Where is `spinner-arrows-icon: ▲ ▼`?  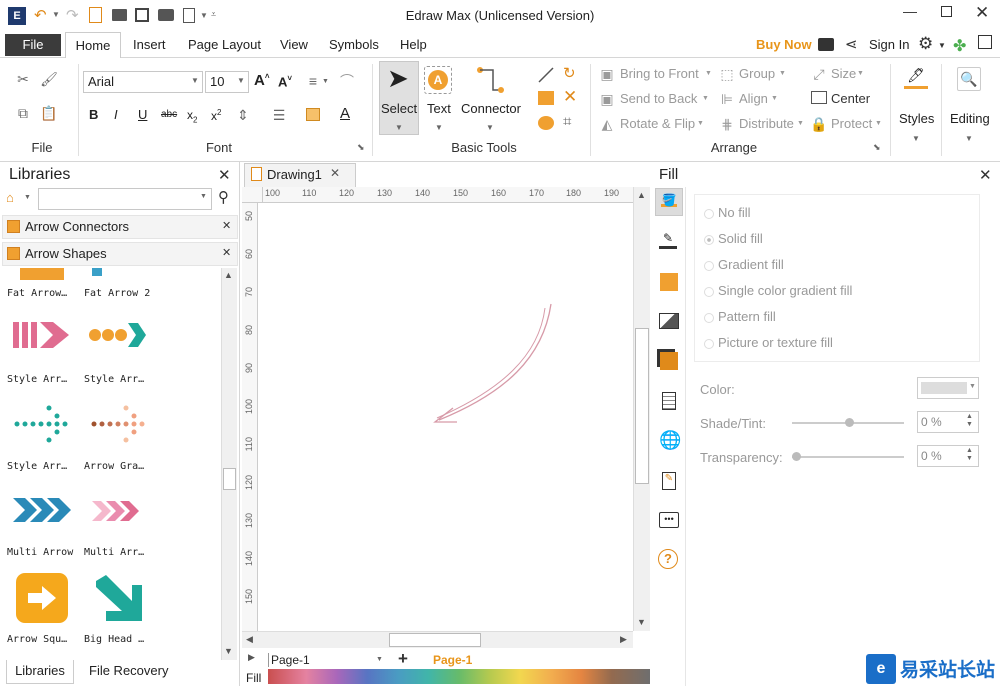 spinner-arrows-icon: ▲ ▼ is located at coordinates (969, 421).